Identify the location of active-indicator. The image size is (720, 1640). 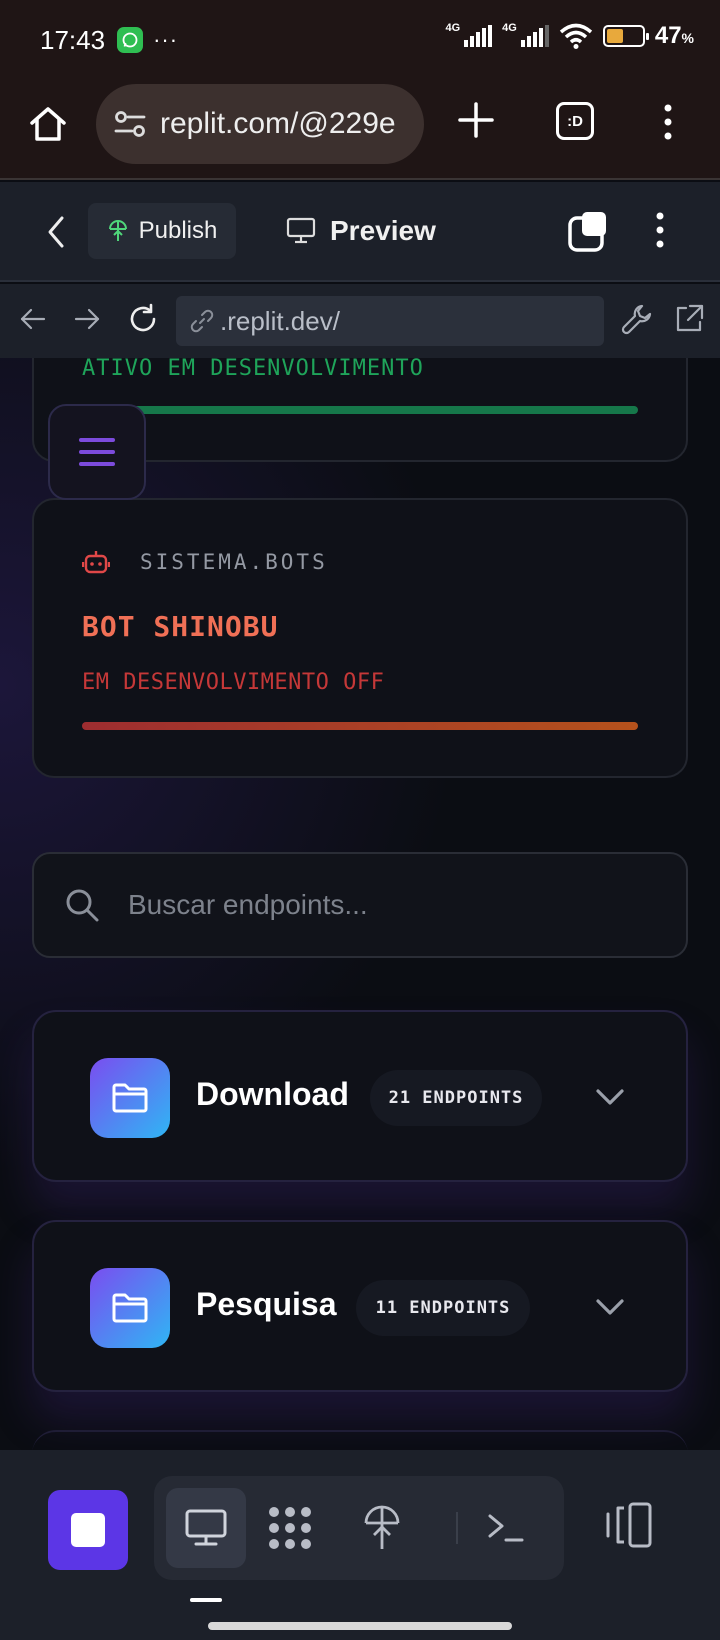
(206, 1600).